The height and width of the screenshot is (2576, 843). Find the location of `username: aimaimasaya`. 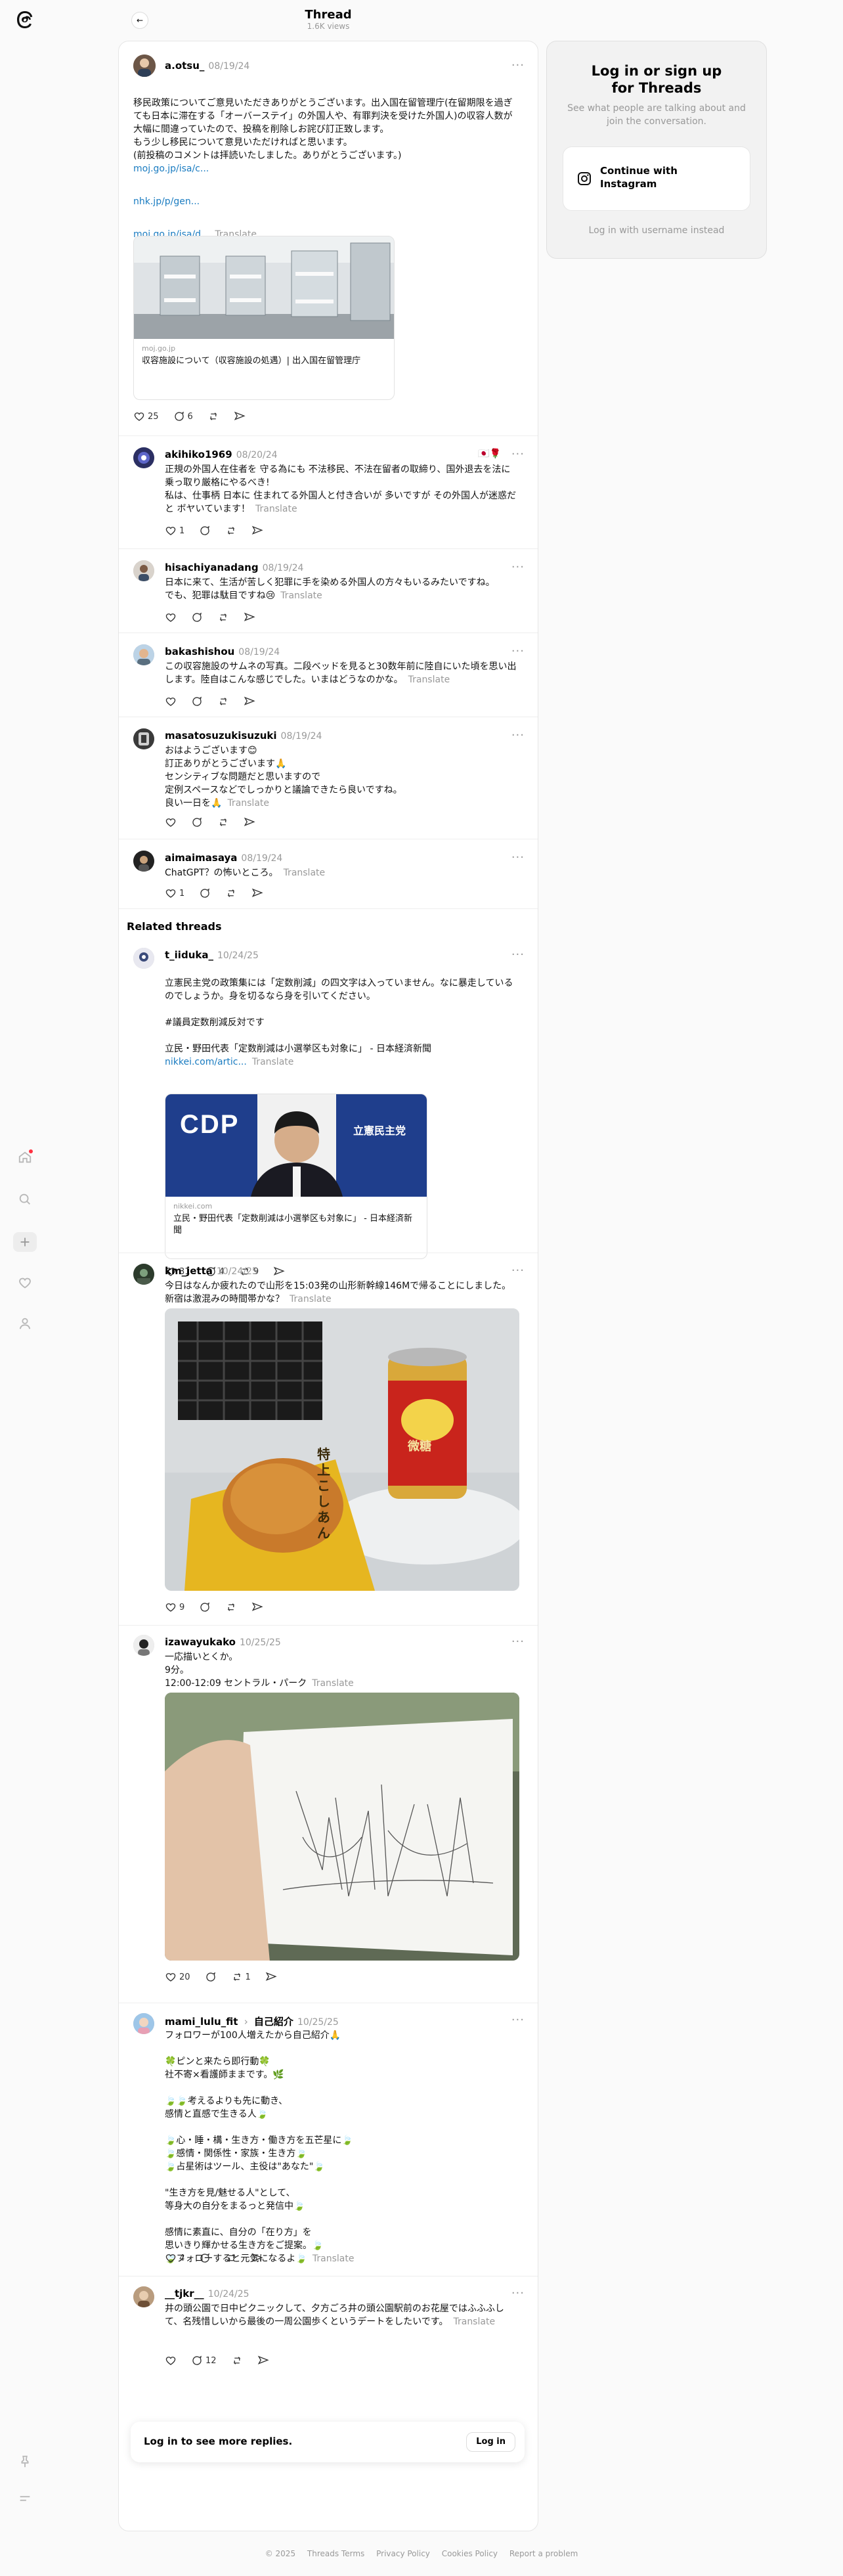

username: aimaimasaya is located at coordinates (201, 858).